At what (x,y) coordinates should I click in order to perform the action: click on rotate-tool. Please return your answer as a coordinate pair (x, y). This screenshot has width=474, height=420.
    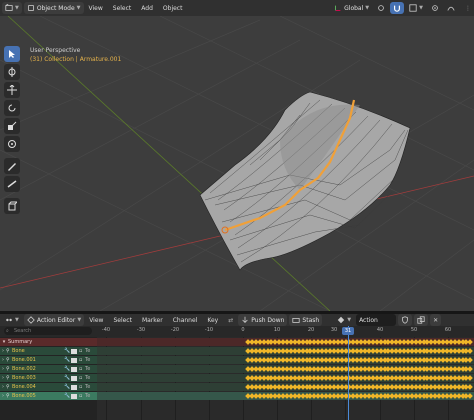
    Looking at the image, I should click on (12, 108).